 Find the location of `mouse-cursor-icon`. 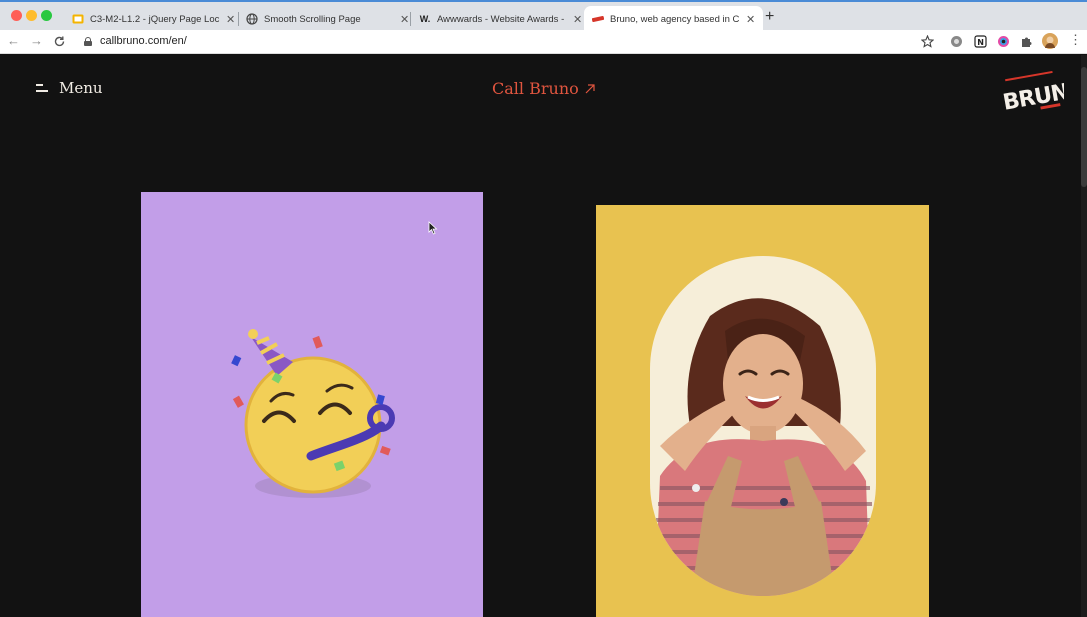

mouse-cursor-icon is located at coordinates (433, 228).